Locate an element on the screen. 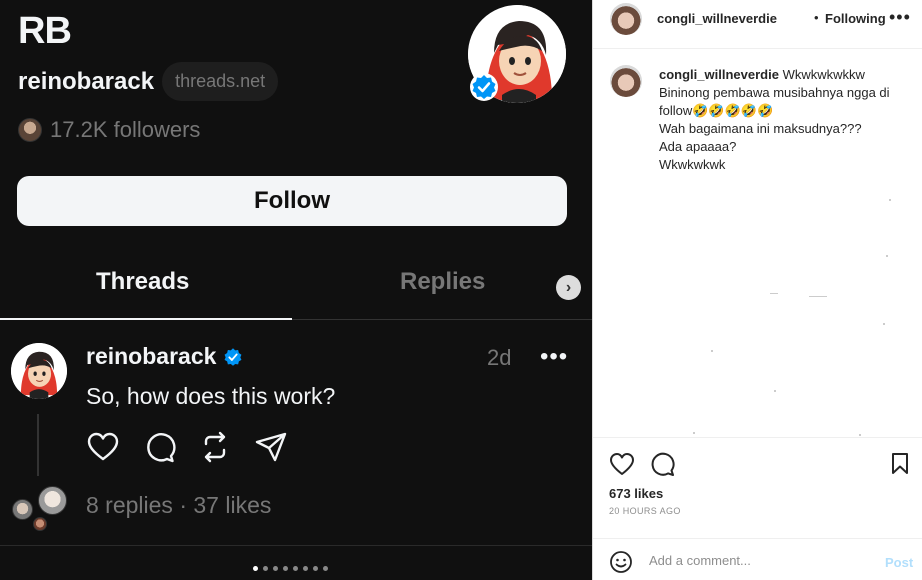 The image size is (922, 580). share-send-icon is located at coordinates (271, 447).